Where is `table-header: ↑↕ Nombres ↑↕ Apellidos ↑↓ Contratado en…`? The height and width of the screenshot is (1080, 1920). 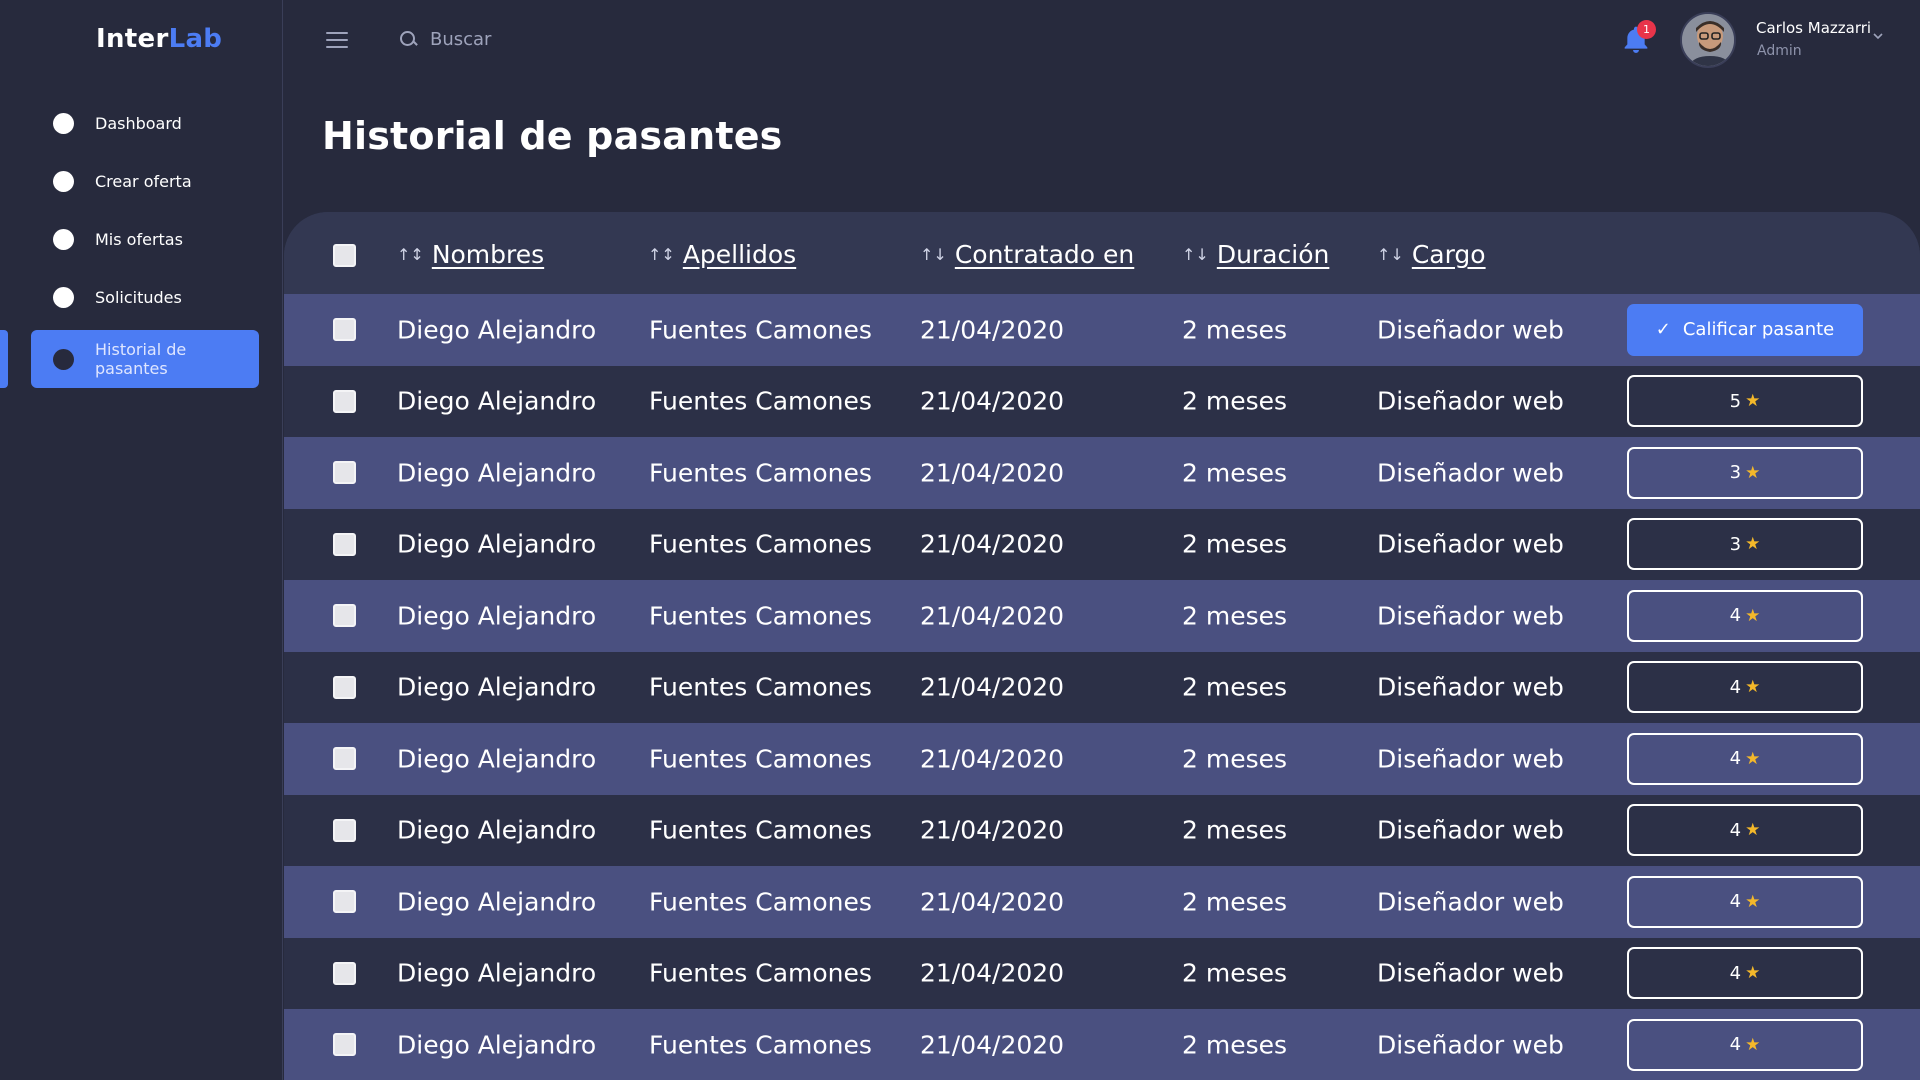
table-header: ↑↕ Nombres ↑↕ Apellidos ↑↓ Contratado en… is located at coordinates (1102, 253).